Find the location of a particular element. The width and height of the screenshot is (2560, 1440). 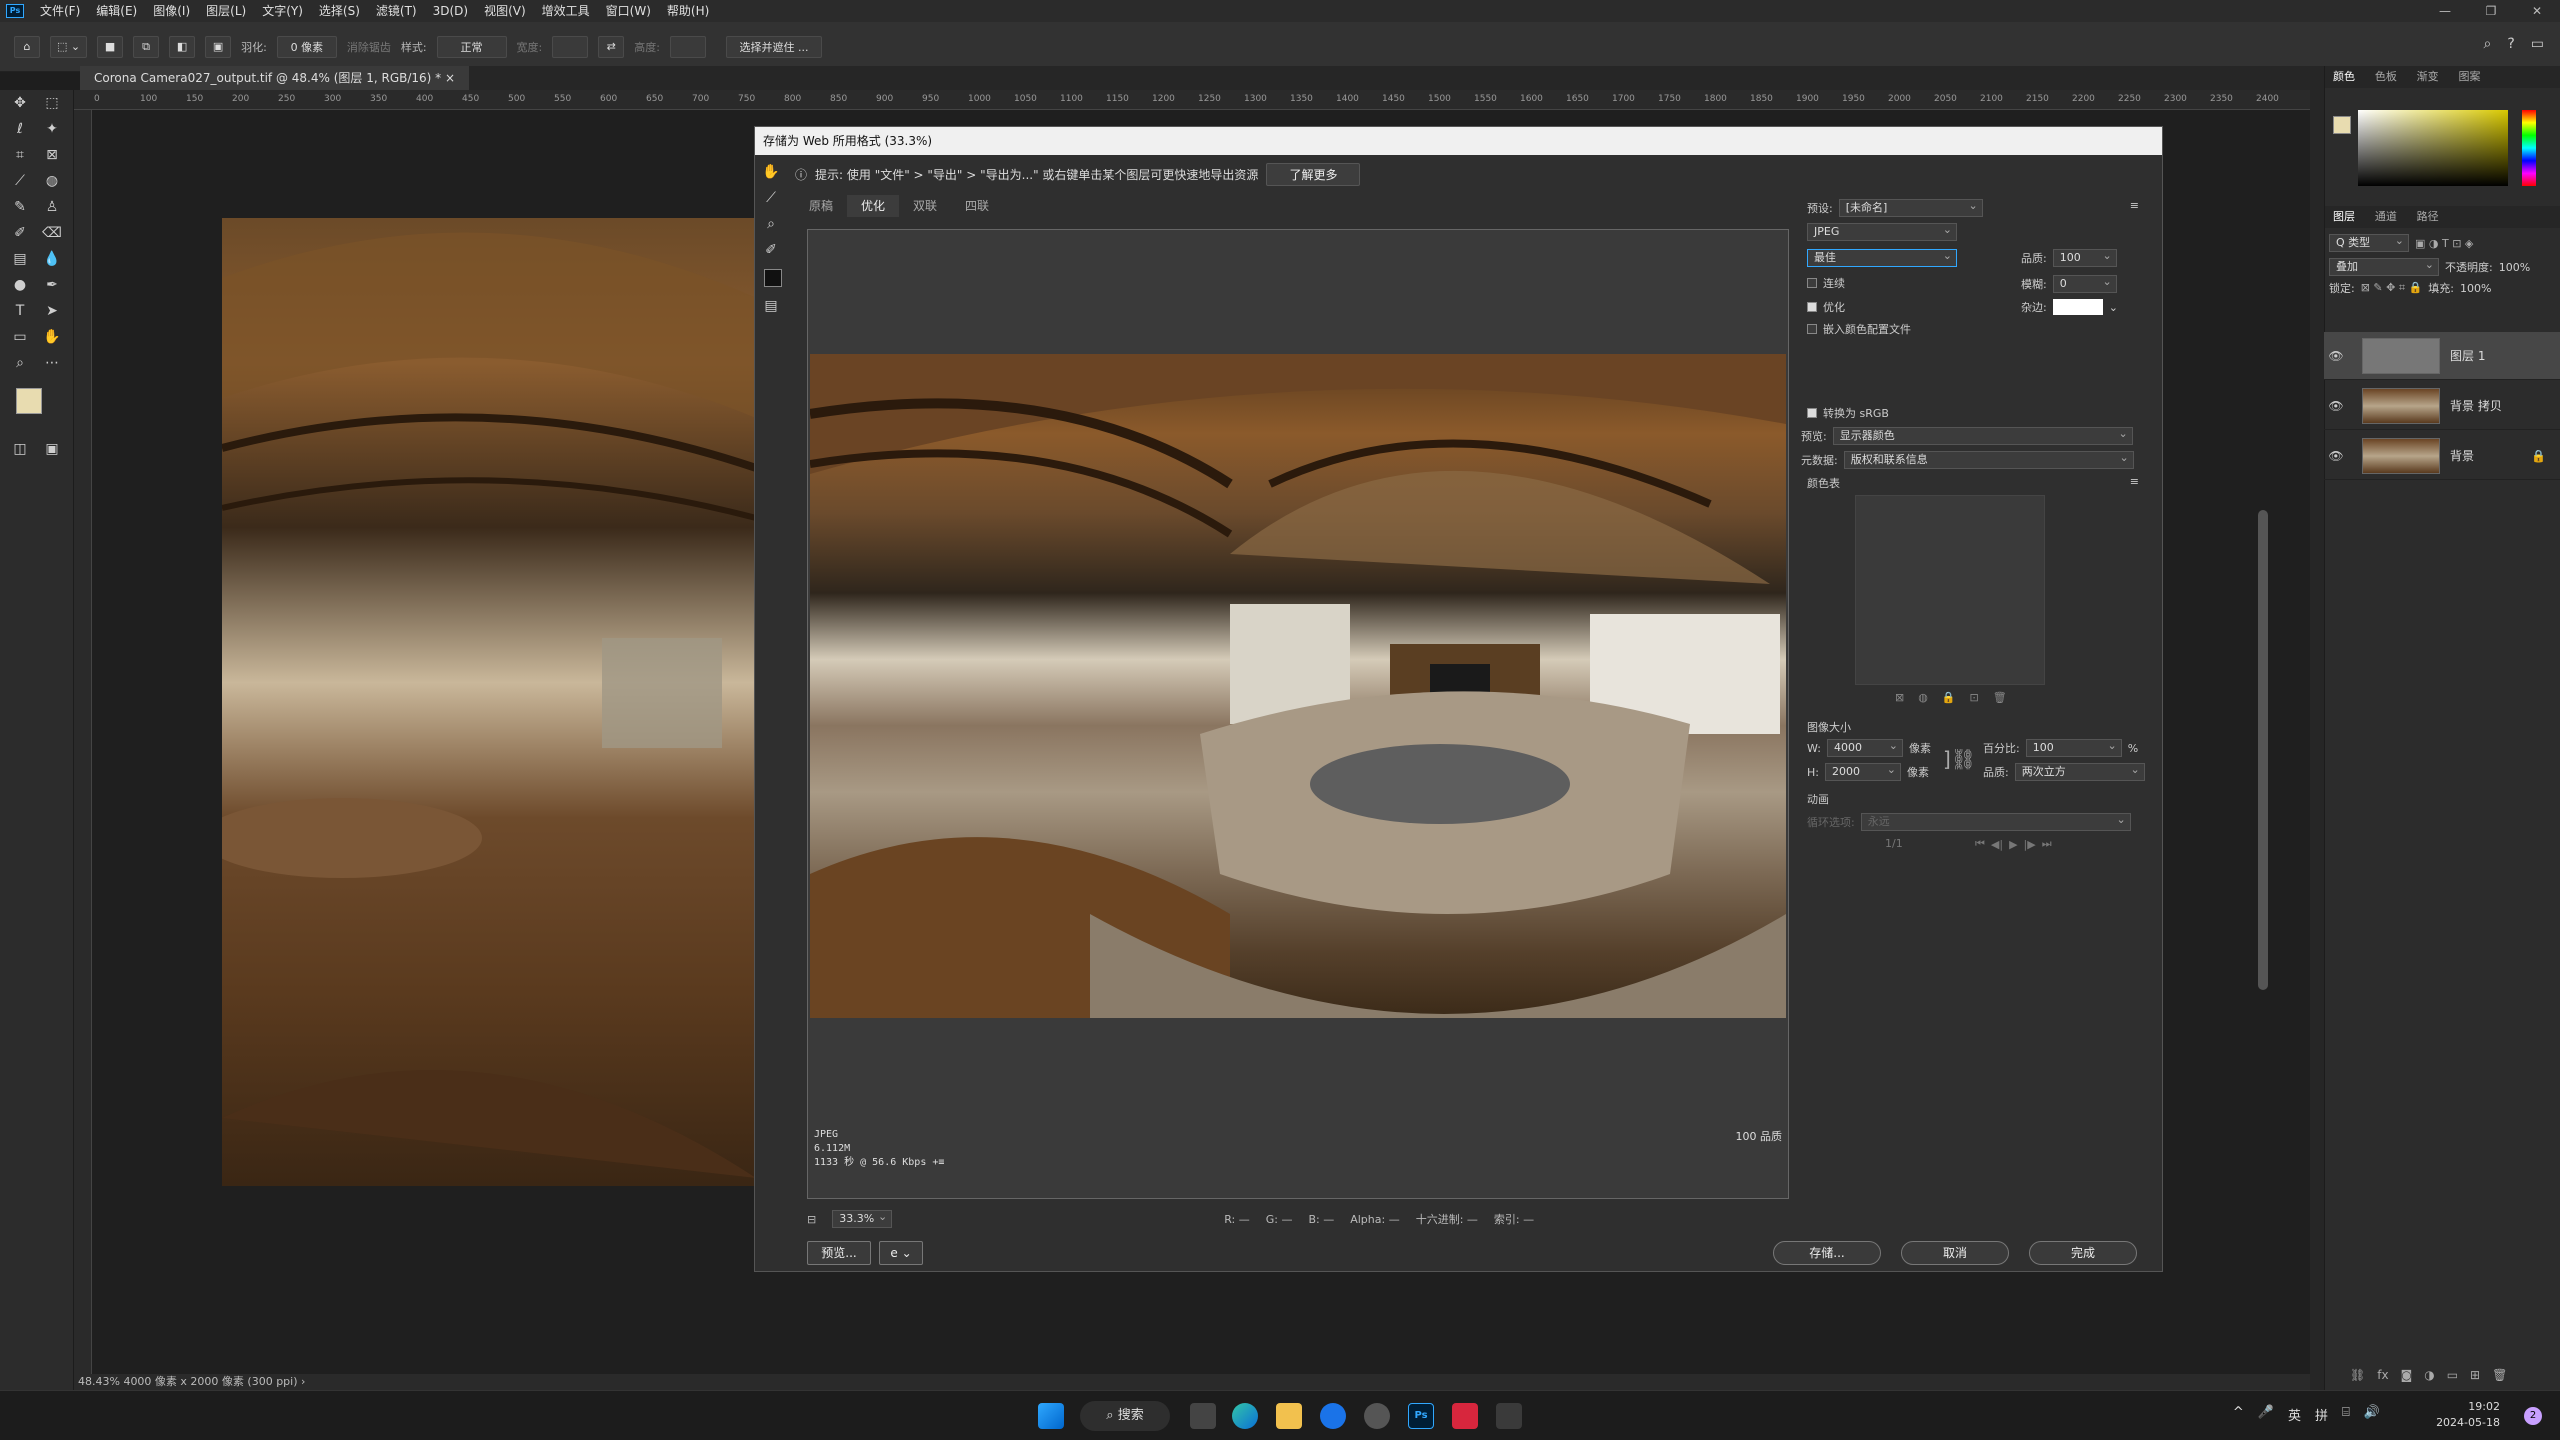

dodge-tool-icon: ● is located at coordinates (20, 285).